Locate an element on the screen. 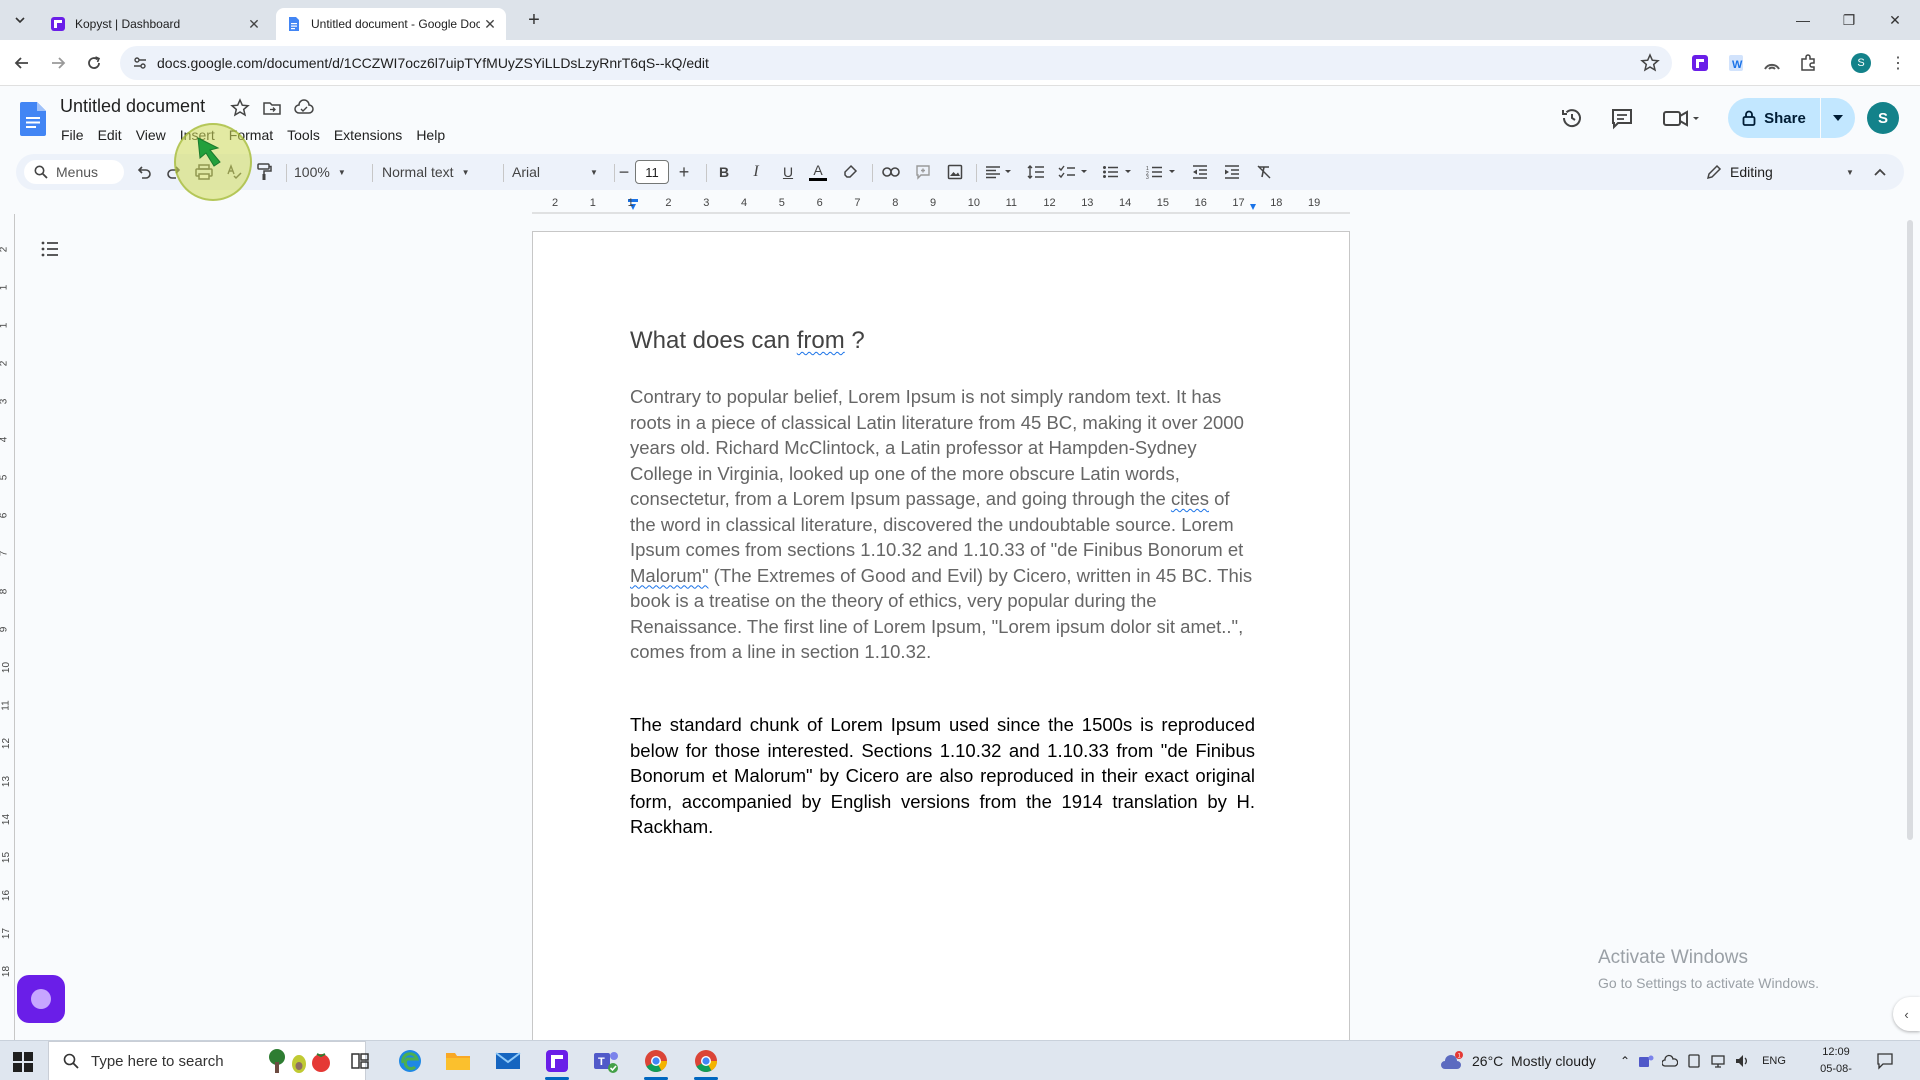  paragraph-style-select: Normal text ▼ is located at coordinates (438, 172).